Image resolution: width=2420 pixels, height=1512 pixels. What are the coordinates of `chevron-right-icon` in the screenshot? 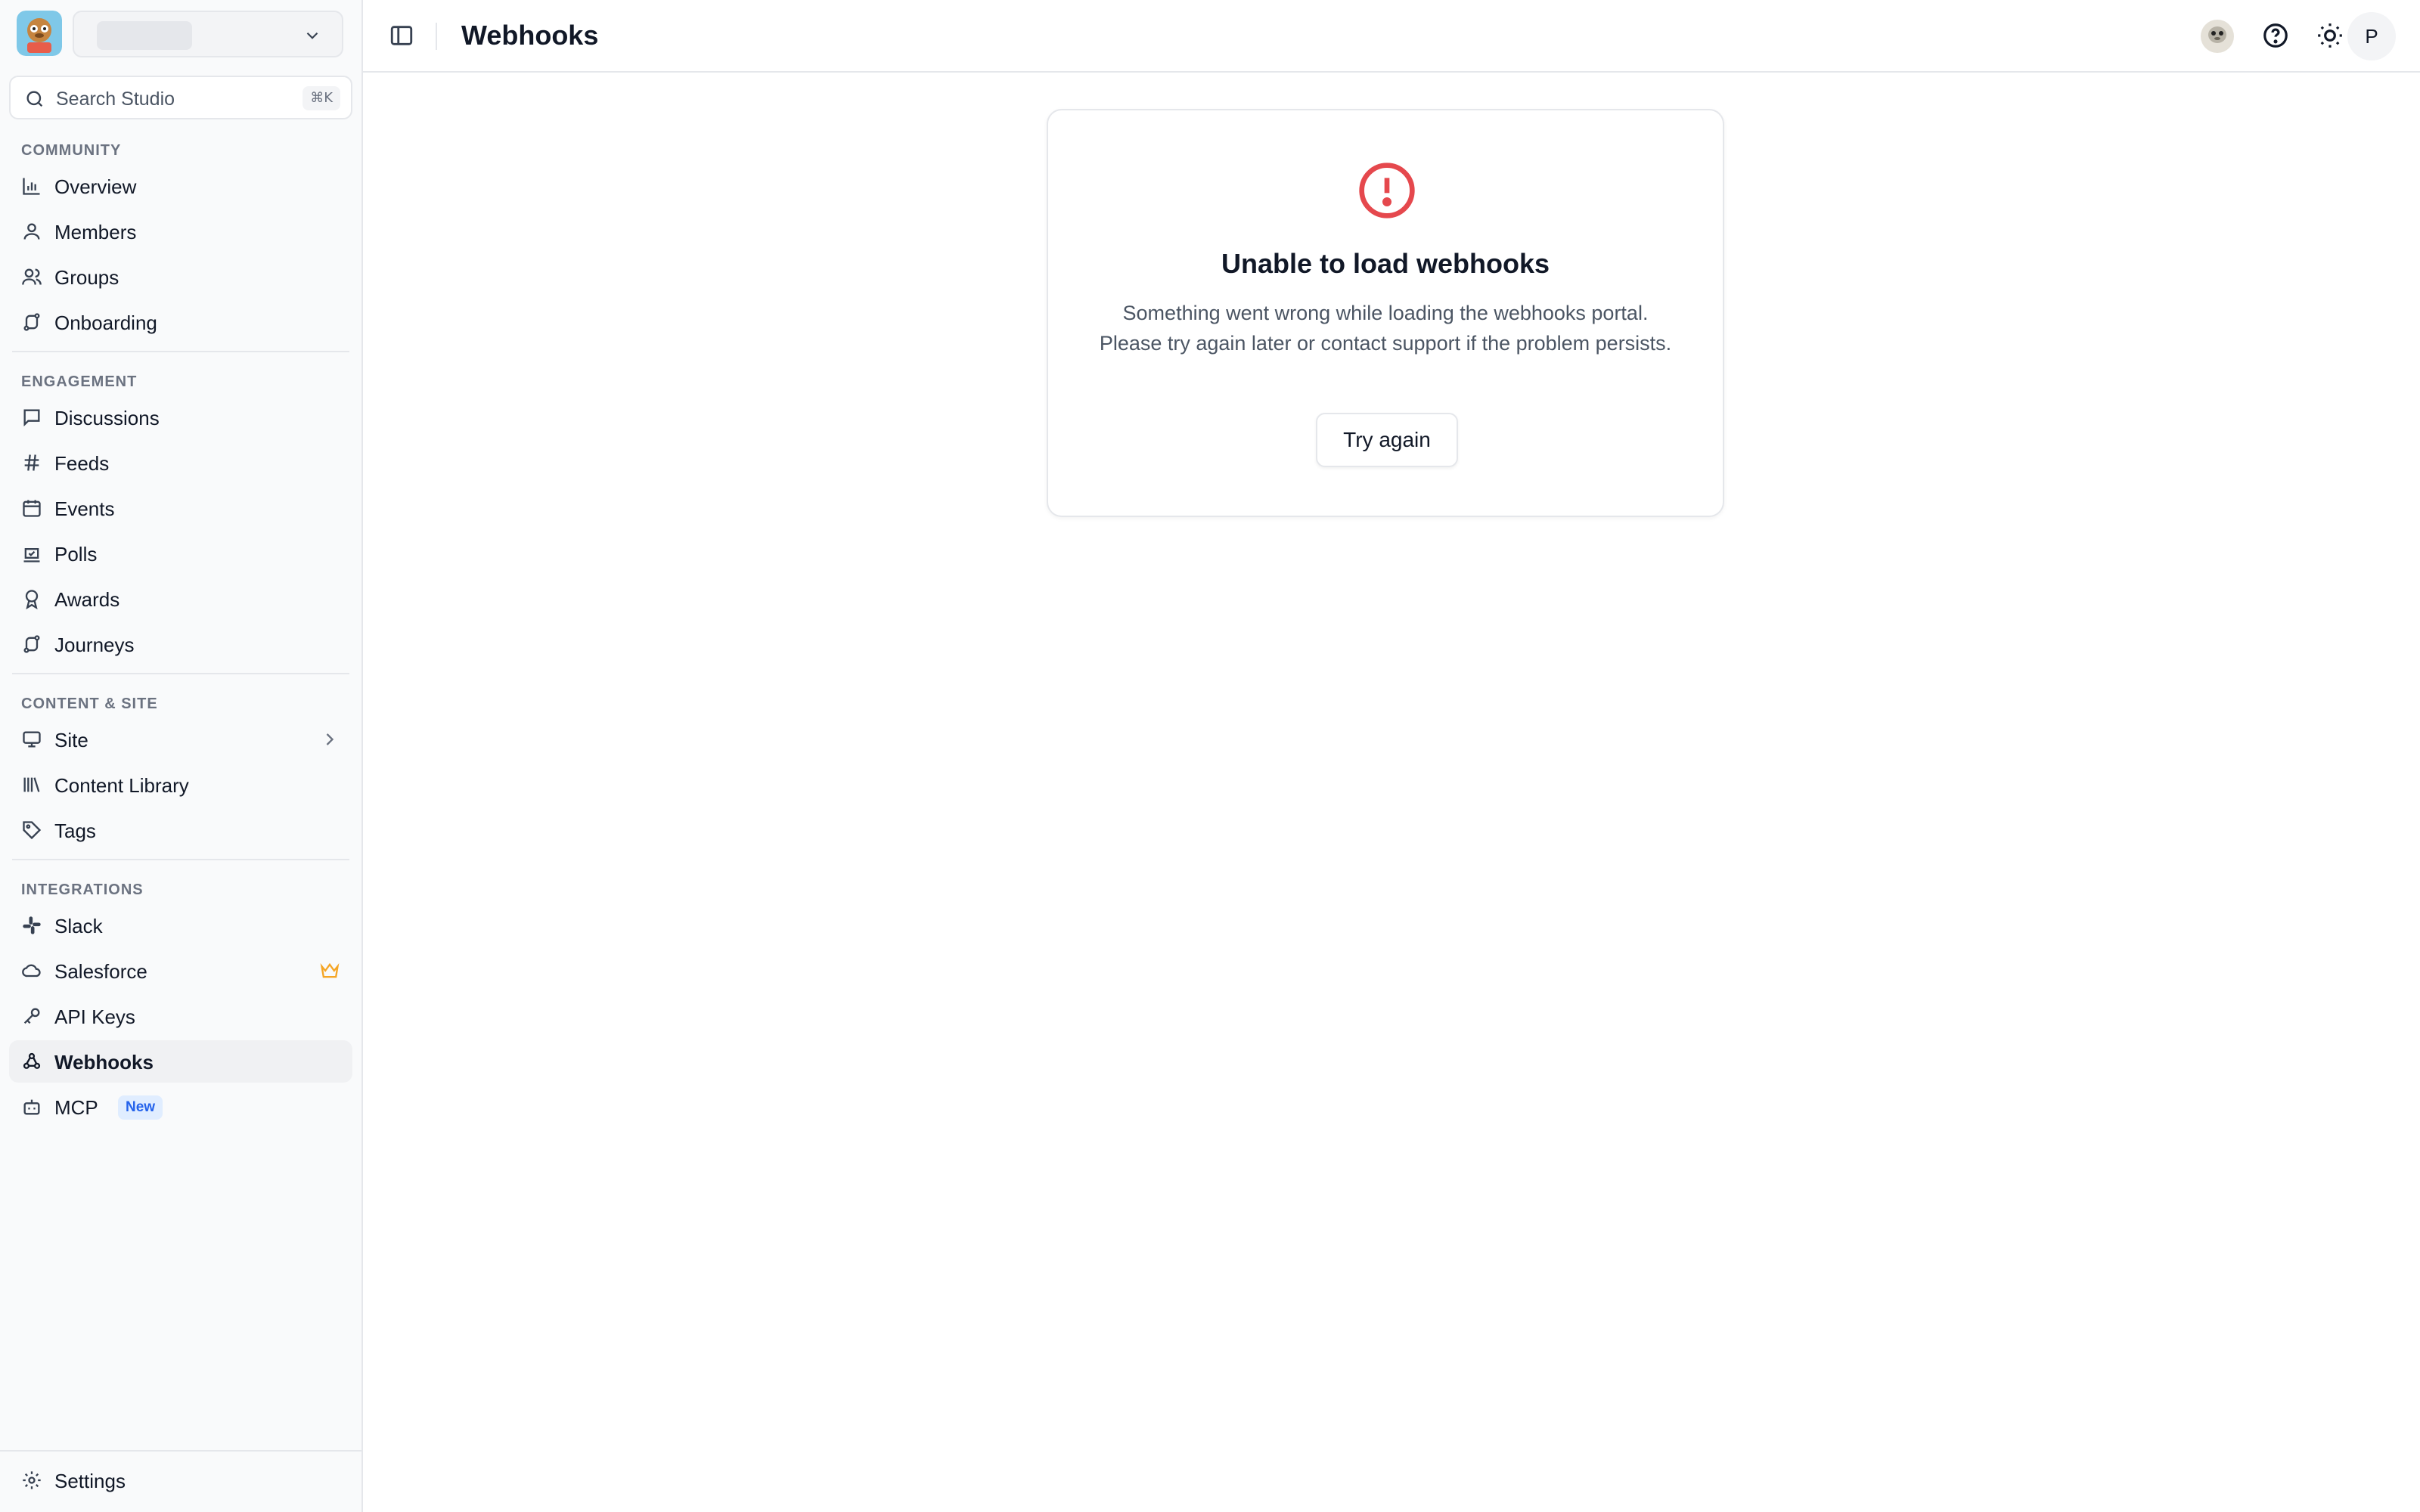 It's located at (330, 739).